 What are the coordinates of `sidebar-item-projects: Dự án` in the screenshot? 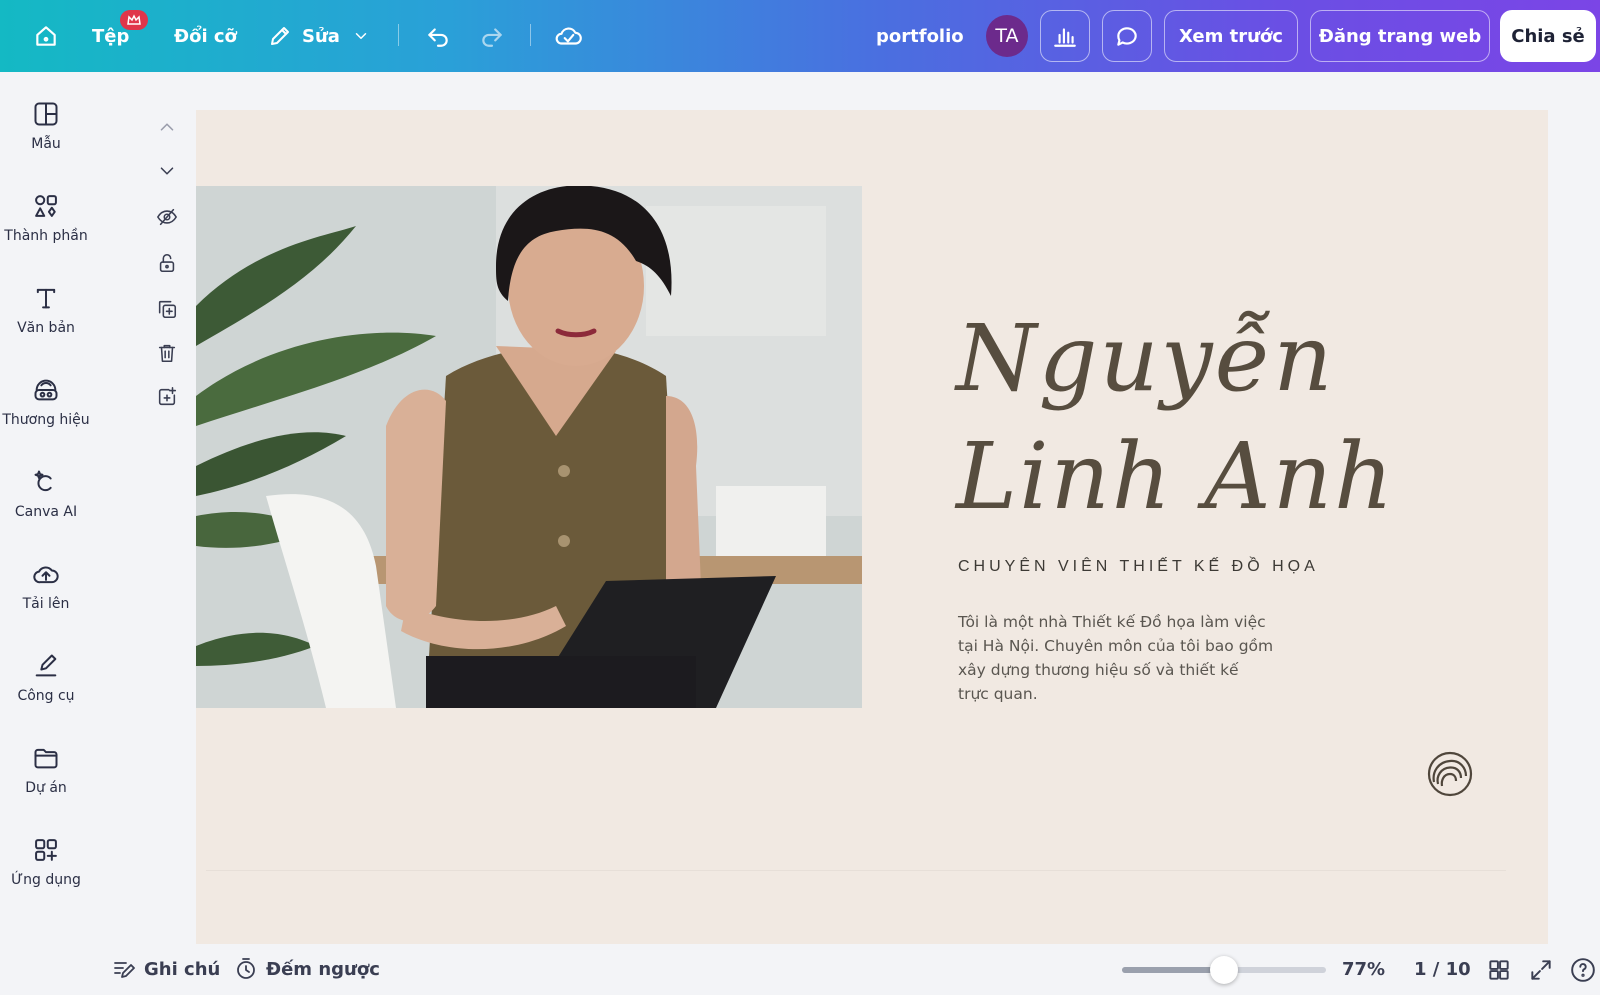 It's located at (46, 784).